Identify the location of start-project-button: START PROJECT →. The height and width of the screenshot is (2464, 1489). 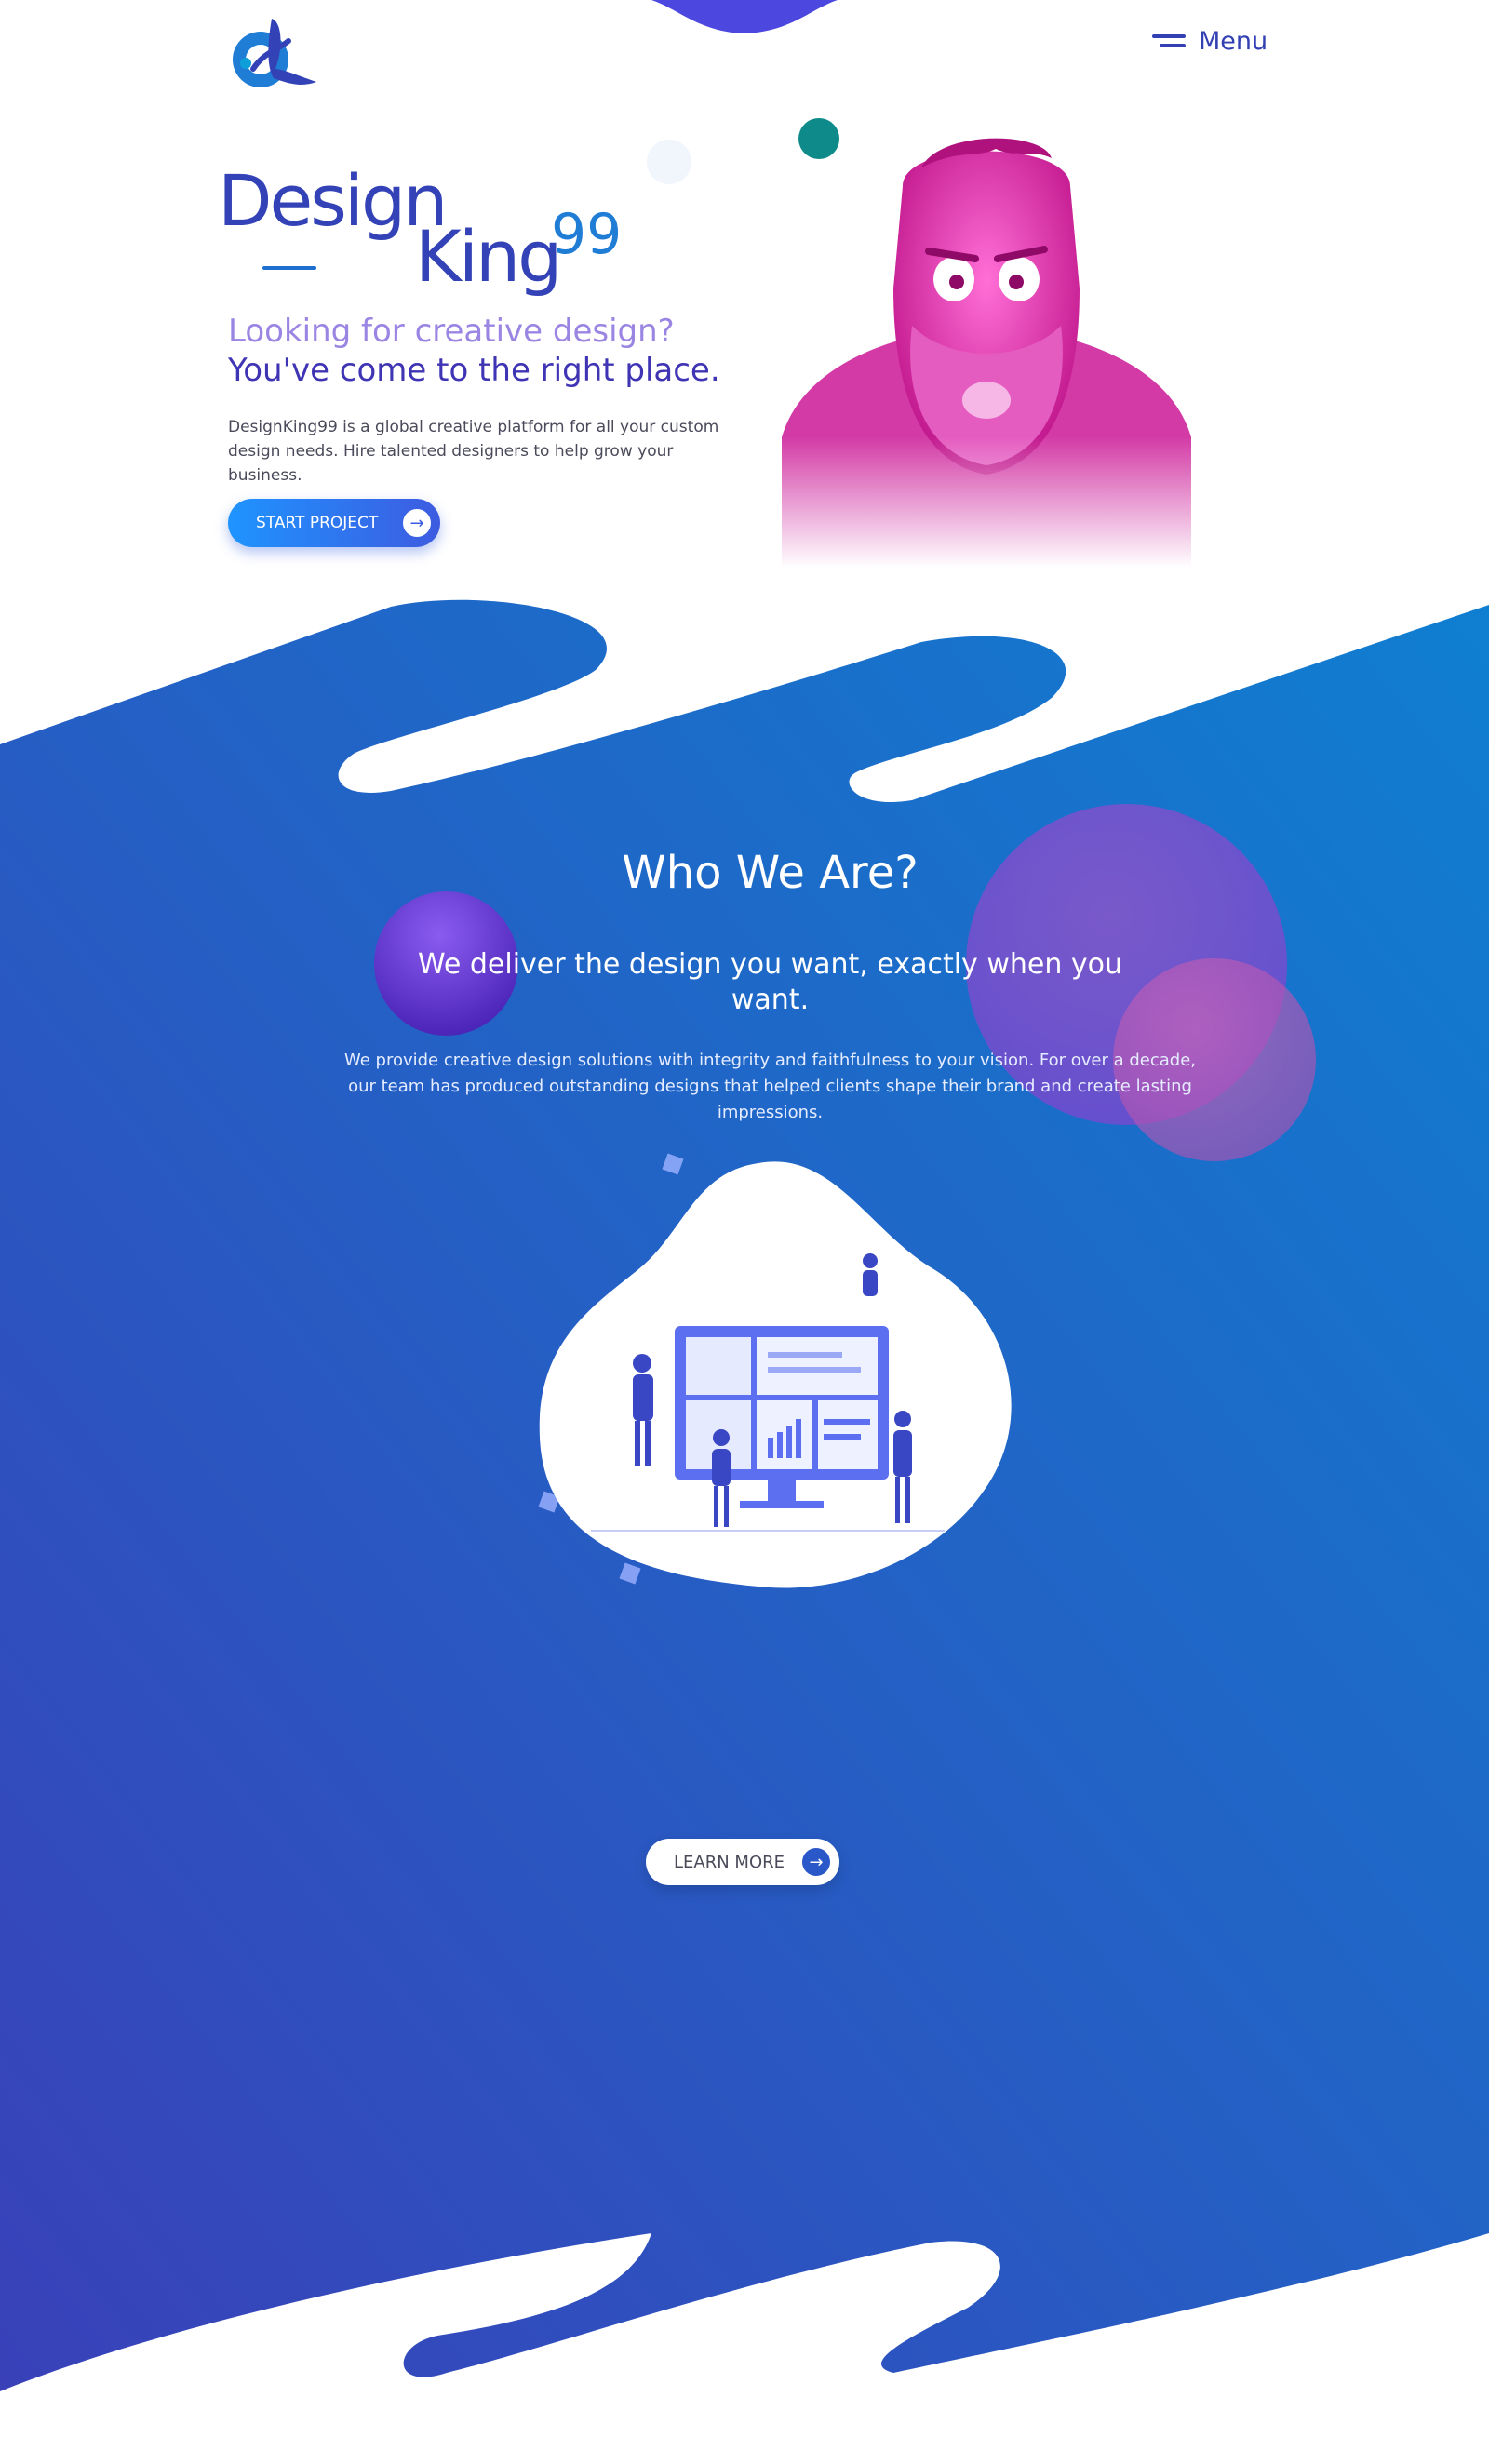
(334, 523).